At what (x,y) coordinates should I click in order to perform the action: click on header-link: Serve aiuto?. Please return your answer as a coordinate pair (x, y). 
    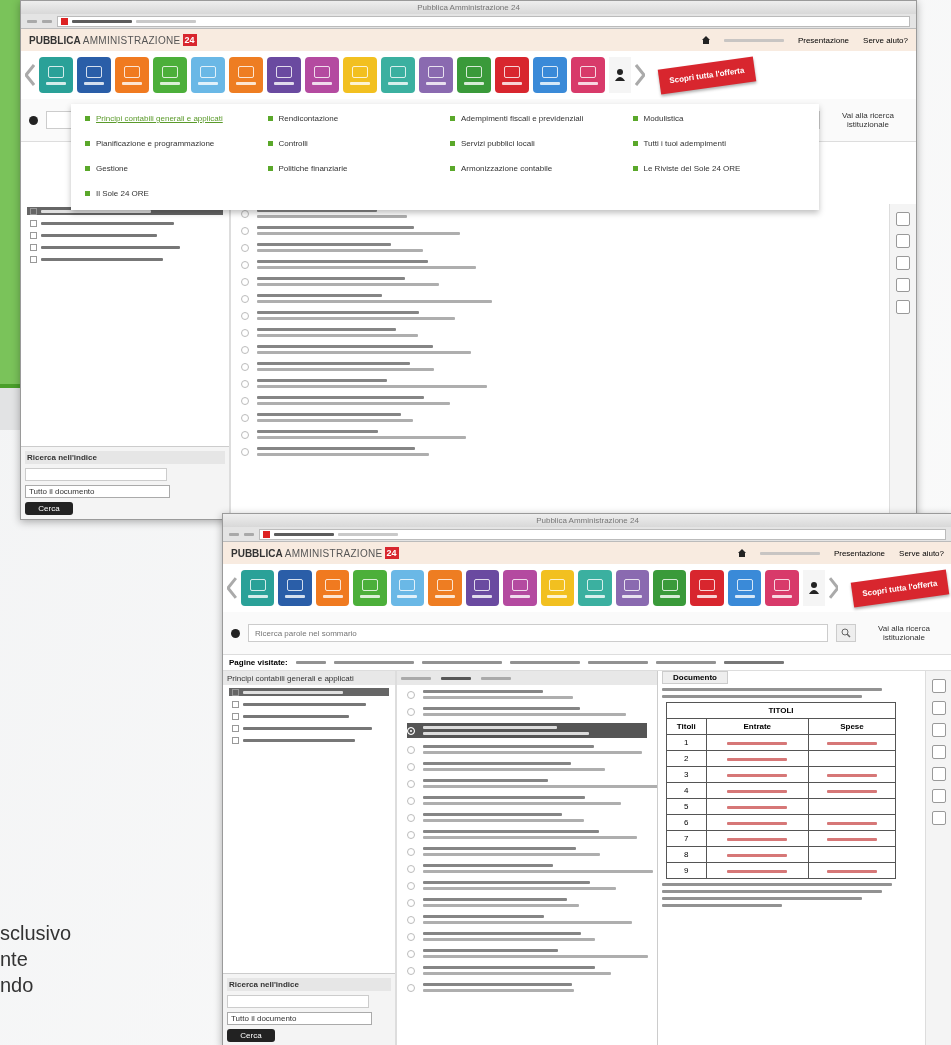
    Looking at the image, I should click on (921, 553).